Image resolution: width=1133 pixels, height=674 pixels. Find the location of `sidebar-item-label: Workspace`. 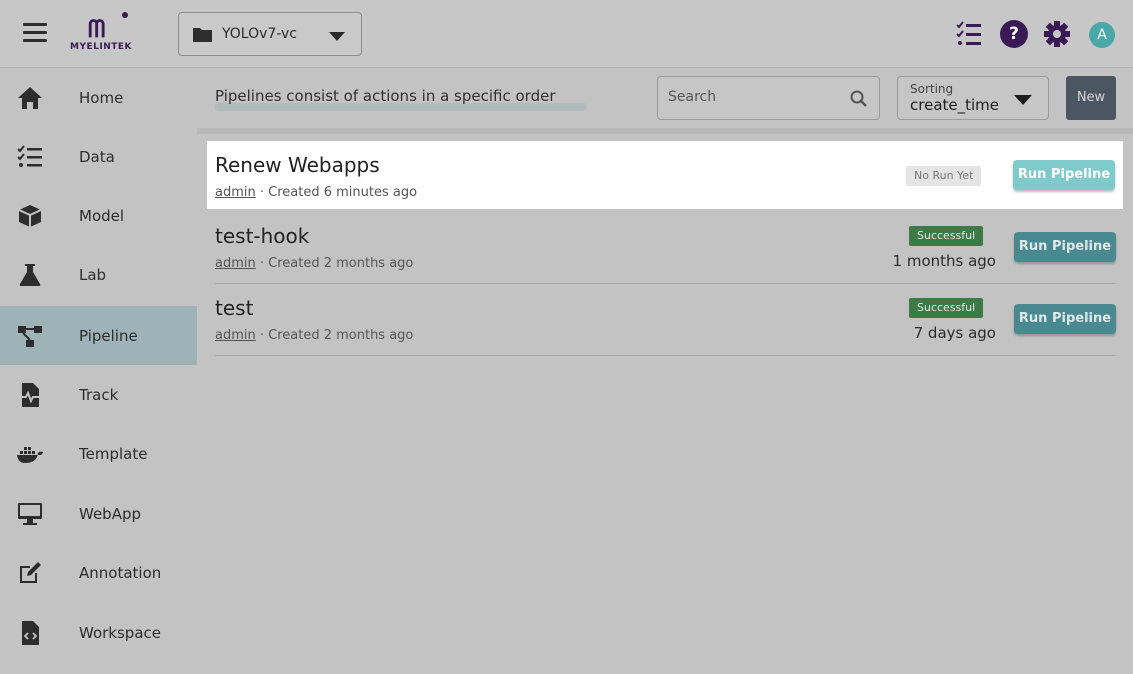

sidebar-item-label: Workspace is located at coordinates (120, 633).